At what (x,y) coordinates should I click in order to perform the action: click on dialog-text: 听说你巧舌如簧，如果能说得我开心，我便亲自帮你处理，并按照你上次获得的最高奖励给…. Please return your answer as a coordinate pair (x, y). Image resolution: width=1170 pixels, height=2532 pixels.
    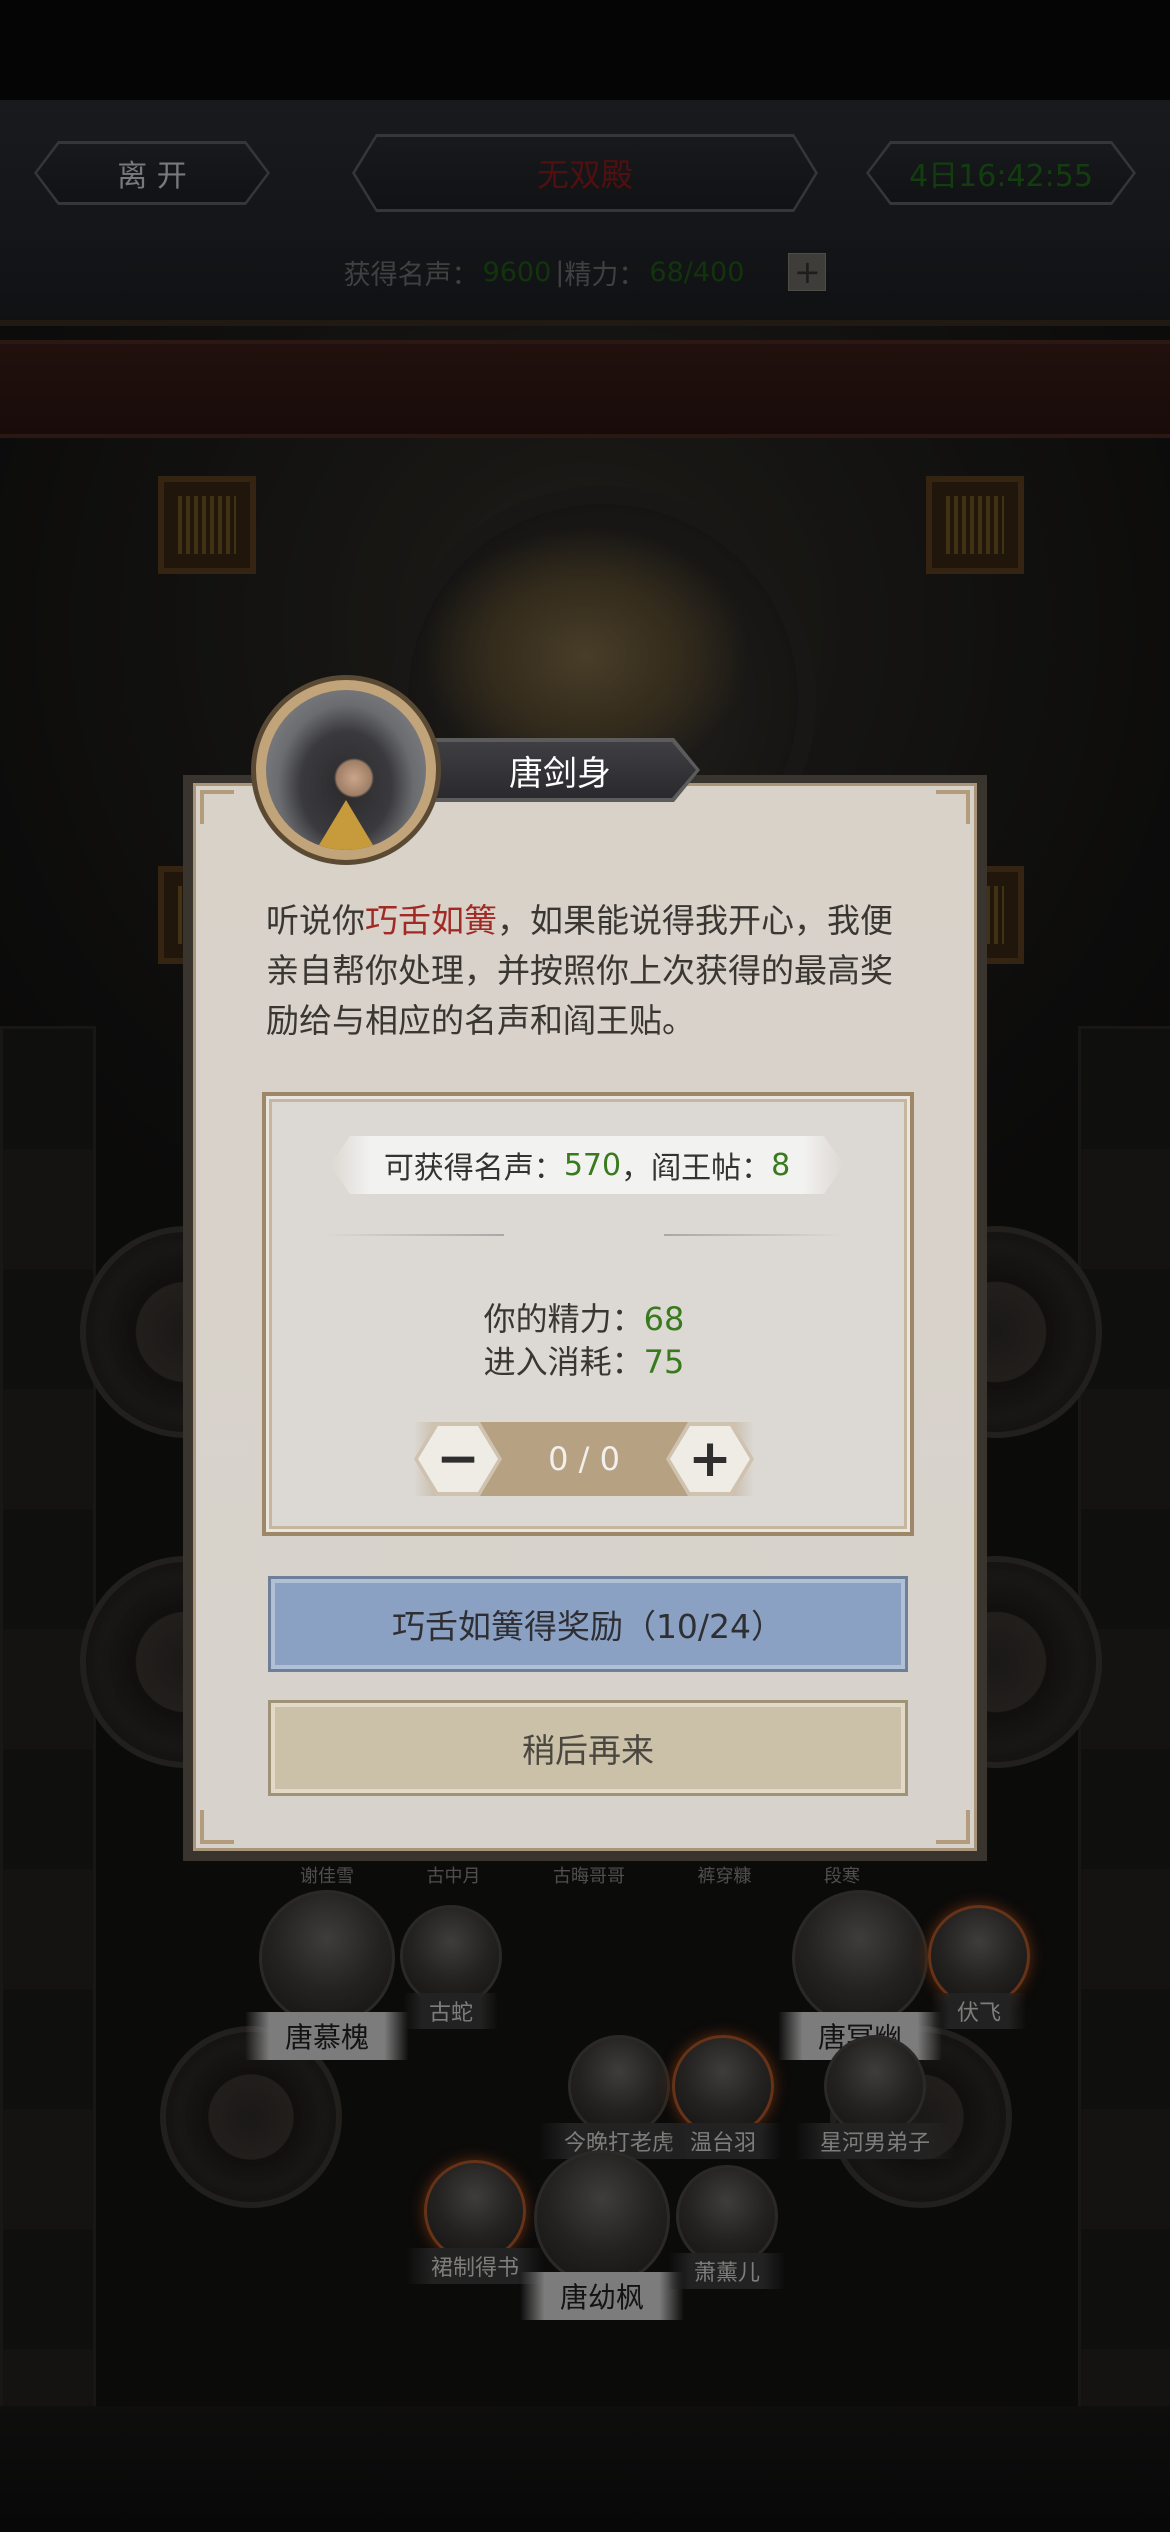
    Looking at the image, I should click on (586, 971).